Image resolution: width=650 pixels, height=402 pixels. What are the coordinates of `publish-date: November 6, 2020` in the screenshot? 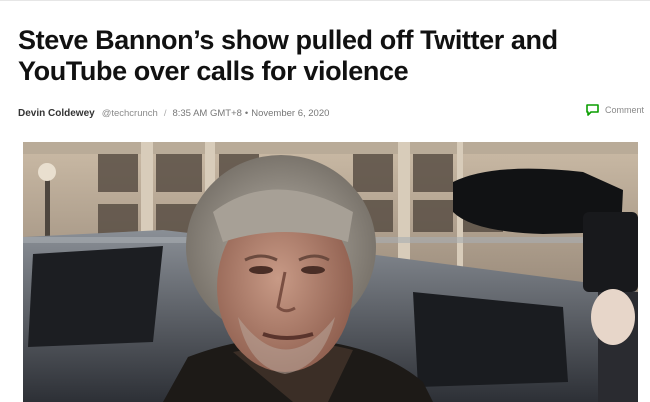 It's located at (290, 113).